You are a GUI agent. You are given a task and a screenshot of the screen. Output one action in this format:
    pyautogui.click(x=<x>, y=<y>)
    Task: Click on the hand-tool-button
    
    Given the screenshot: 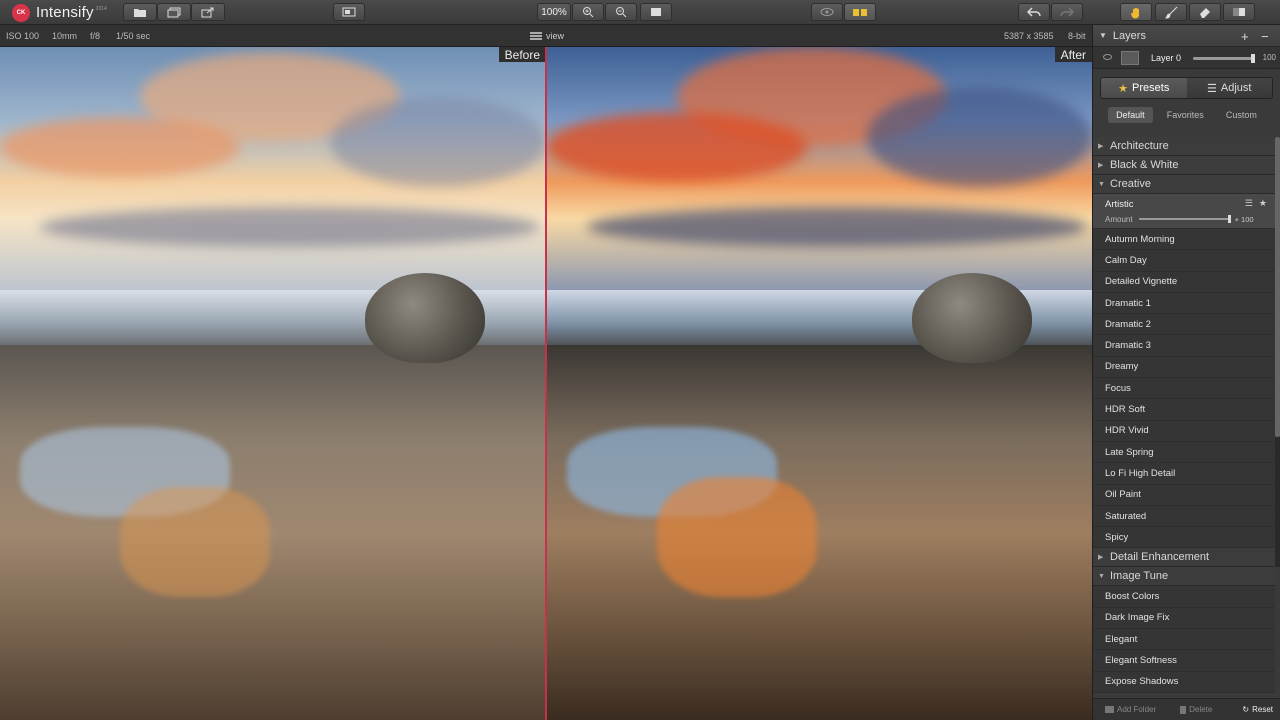 What is the action you would take?
    pyautogui.click(x=1136, y=12)
    